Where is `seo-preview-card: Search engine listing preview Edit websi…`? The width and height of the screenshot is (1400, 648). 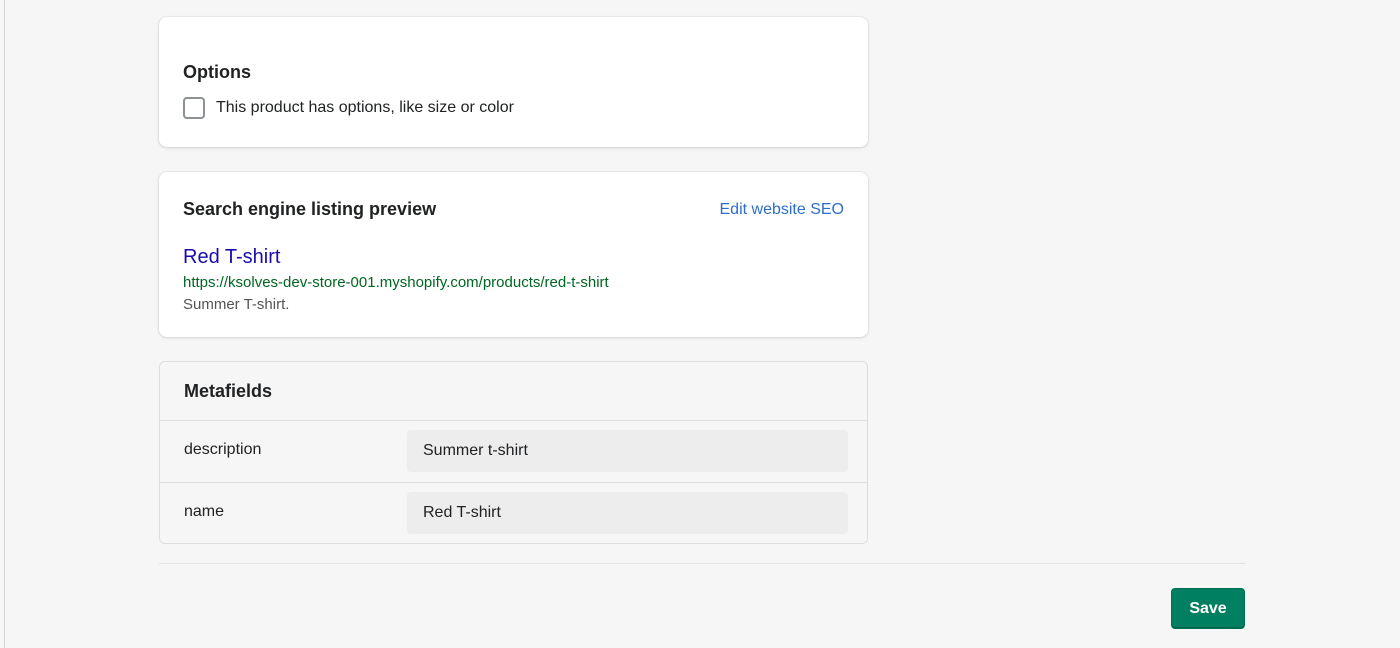 seo-preview-card: Search engine listing preview Edit websi… is located at coordinates (513, 254).